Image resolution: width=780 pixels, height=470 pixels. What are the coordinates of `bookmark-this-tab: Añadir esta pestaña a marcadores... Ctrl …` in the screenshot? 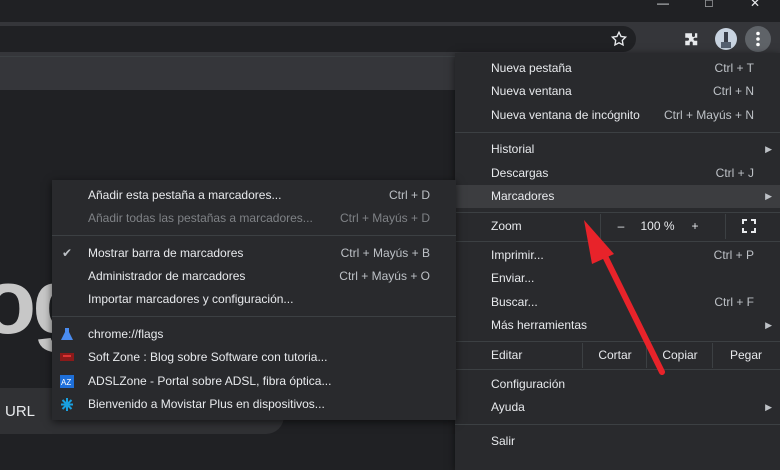 It's located at (254, 195).